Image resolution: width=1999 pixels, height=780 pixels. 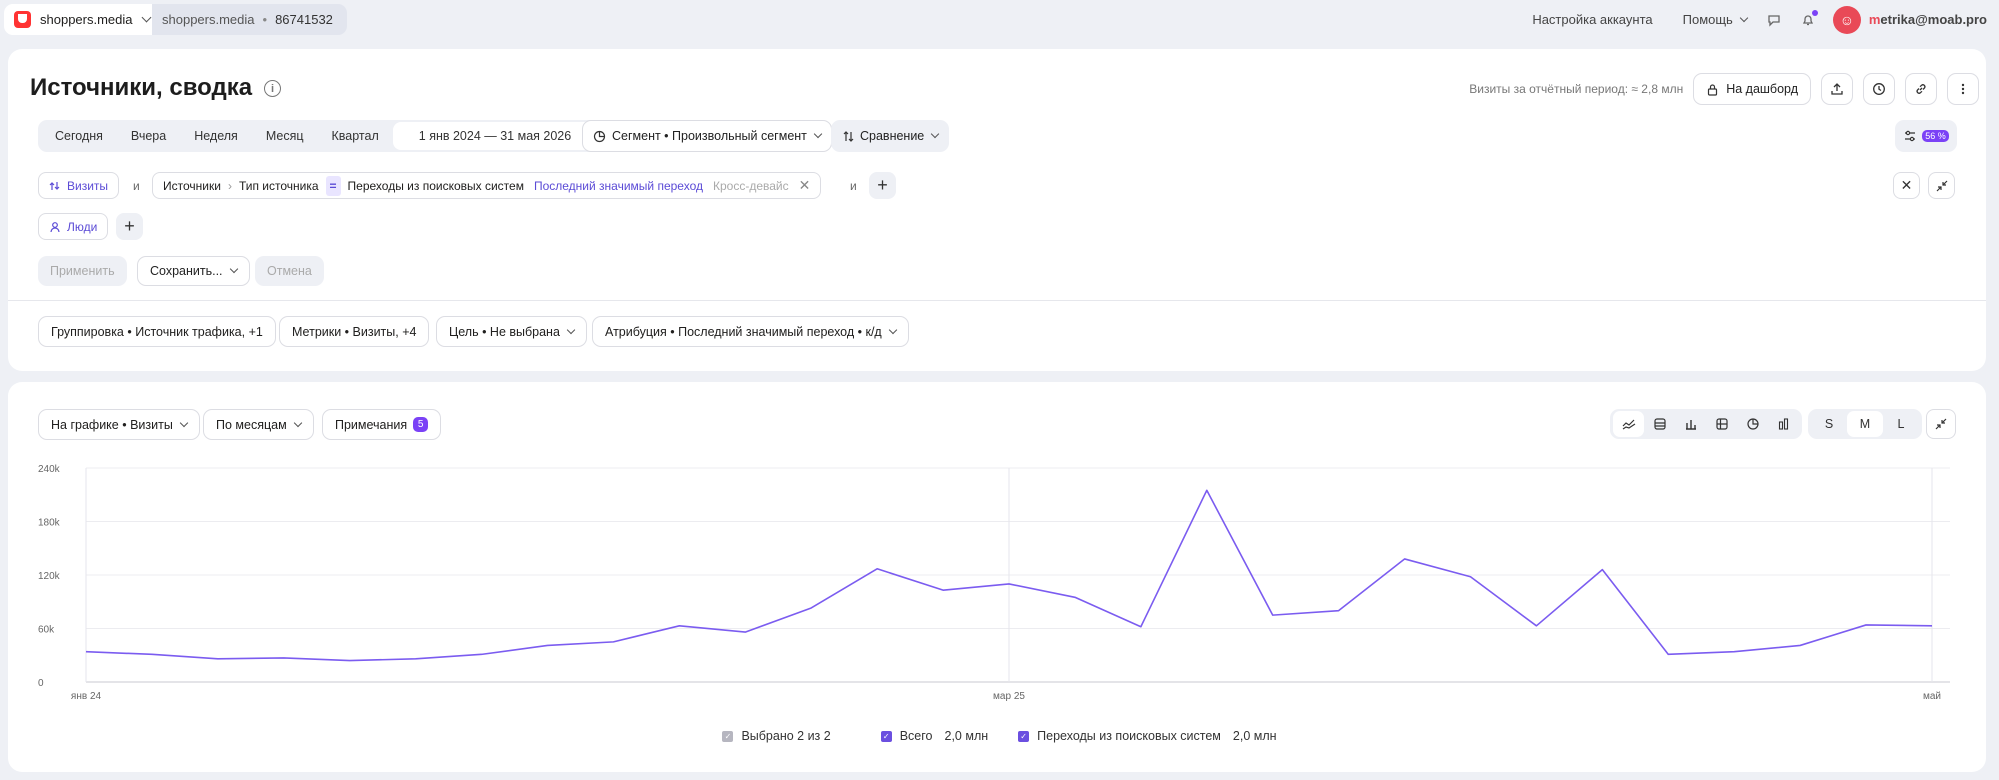 I want to click on user-login: metrika@moab.pro, so click(x=1928, y=19).